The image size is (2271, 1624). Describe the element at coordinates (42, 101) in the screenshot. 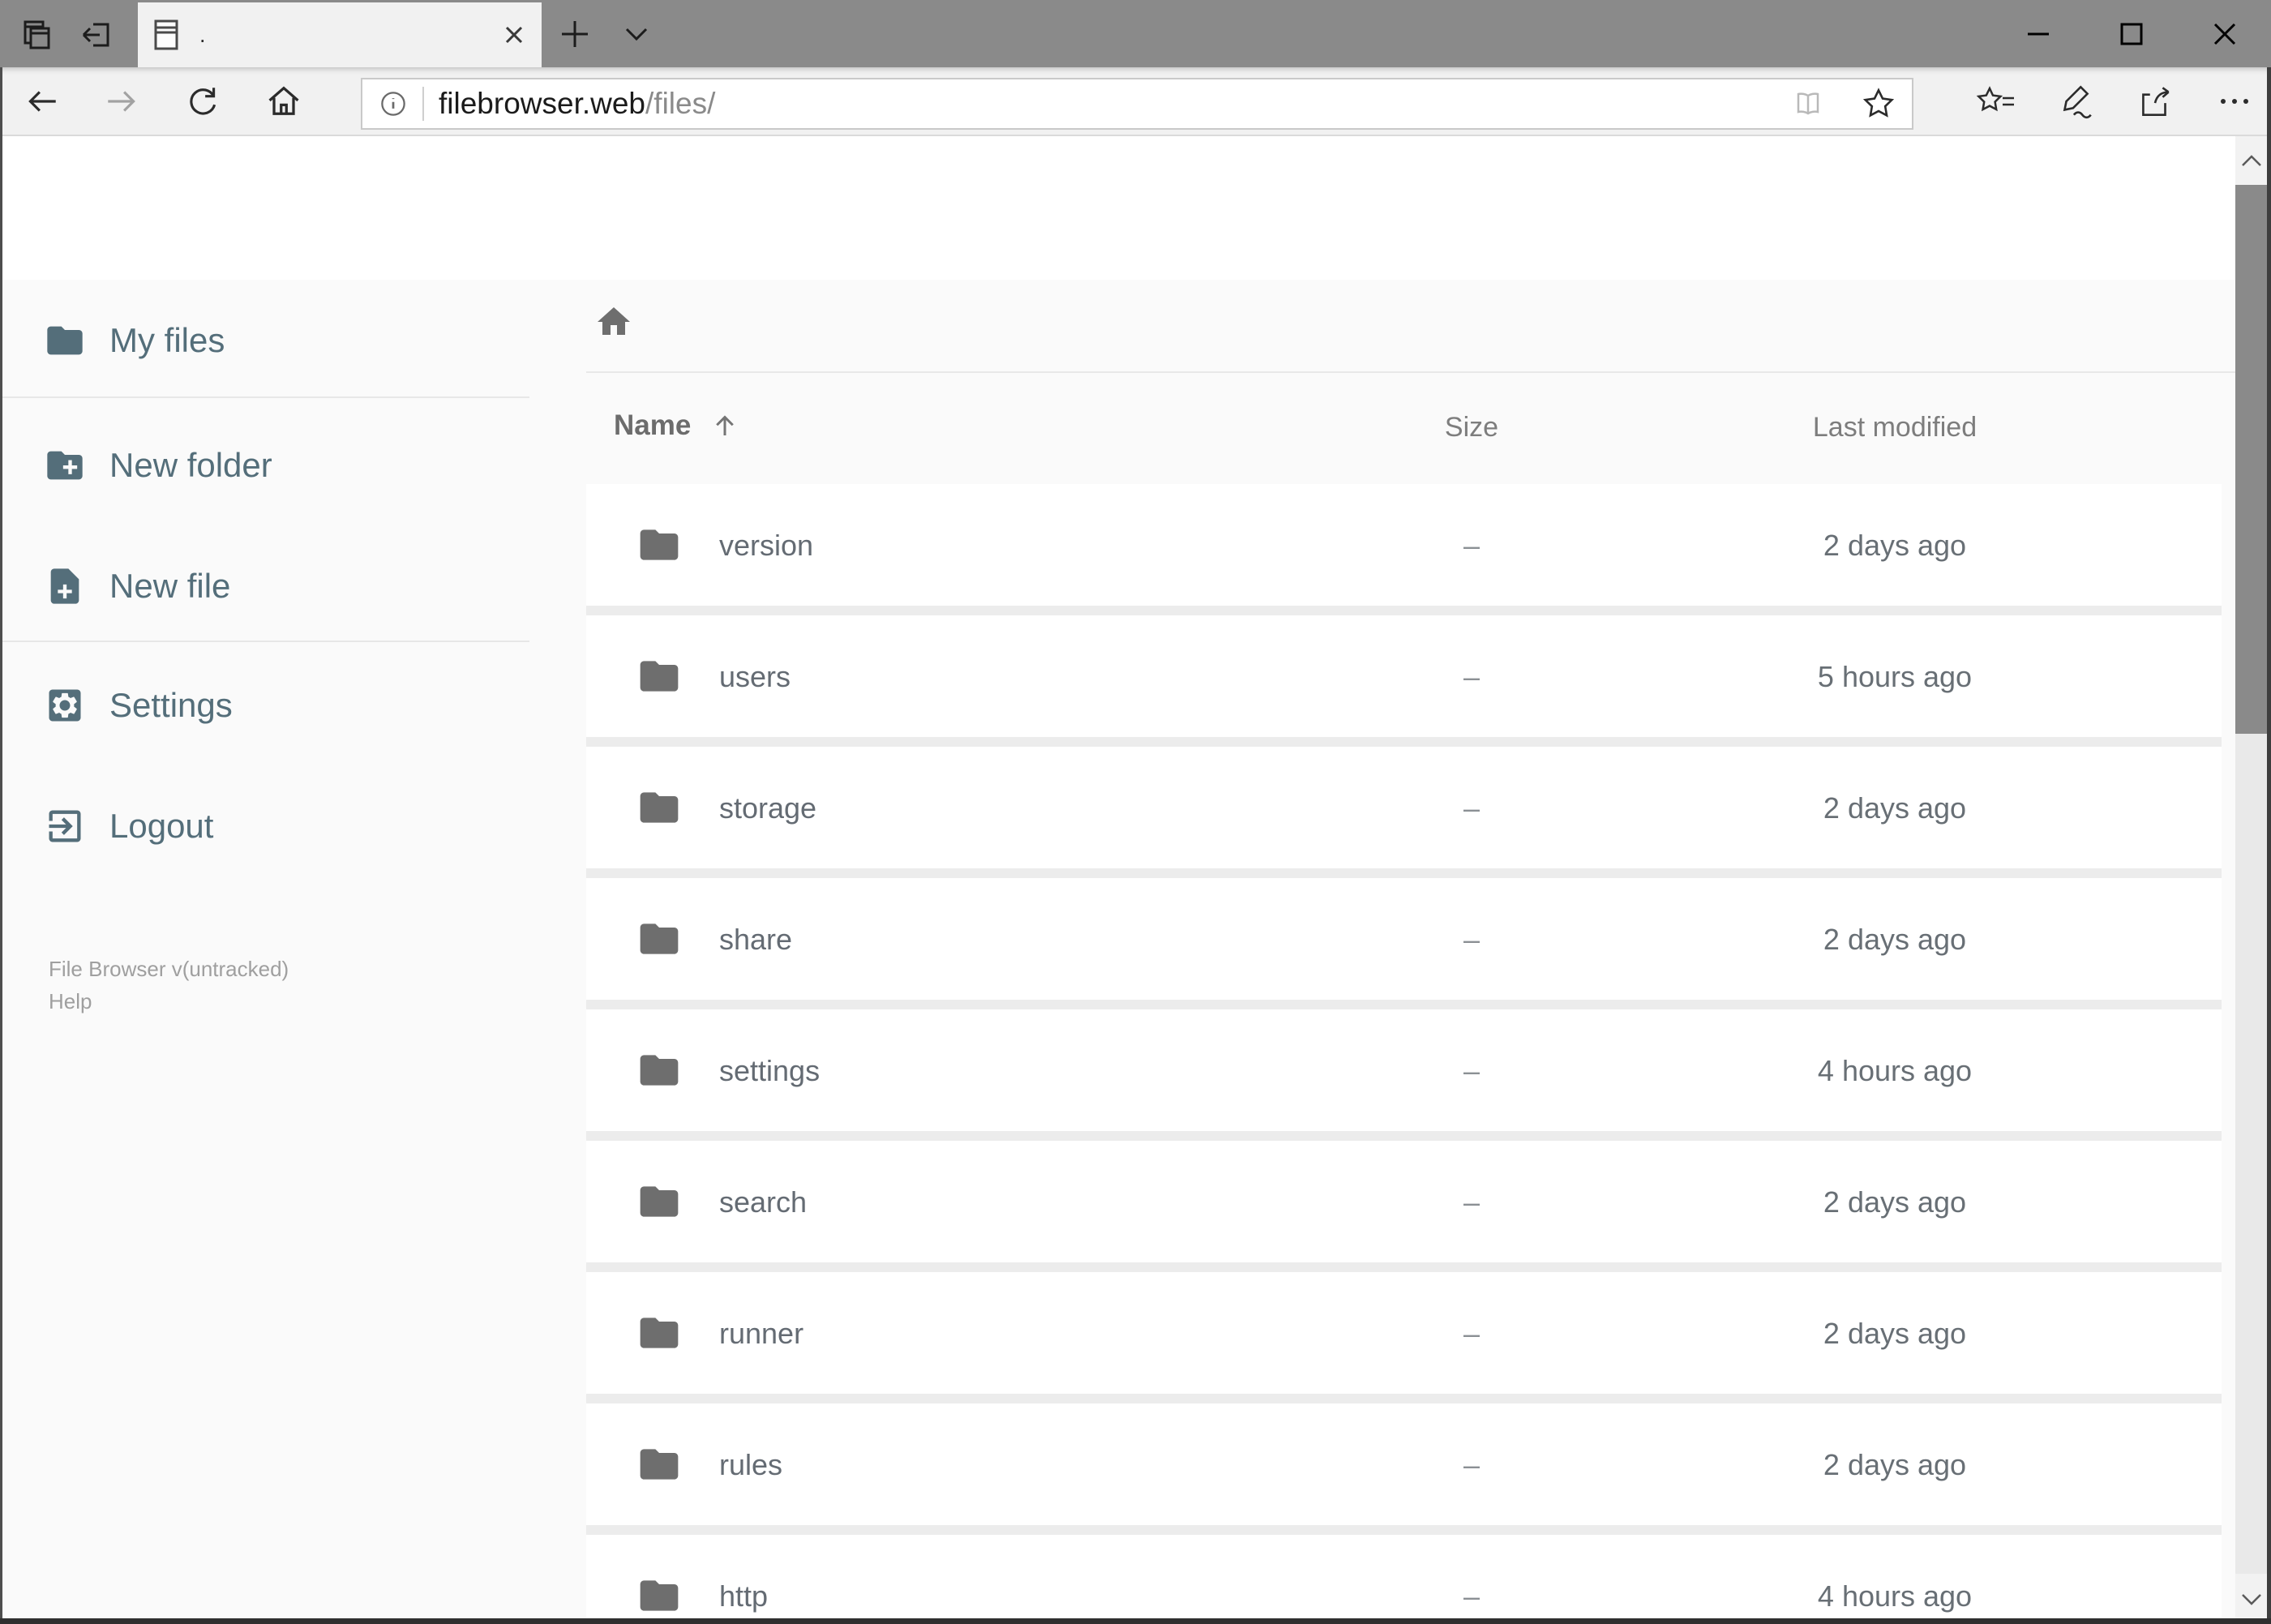

I see `back-button` at that location.